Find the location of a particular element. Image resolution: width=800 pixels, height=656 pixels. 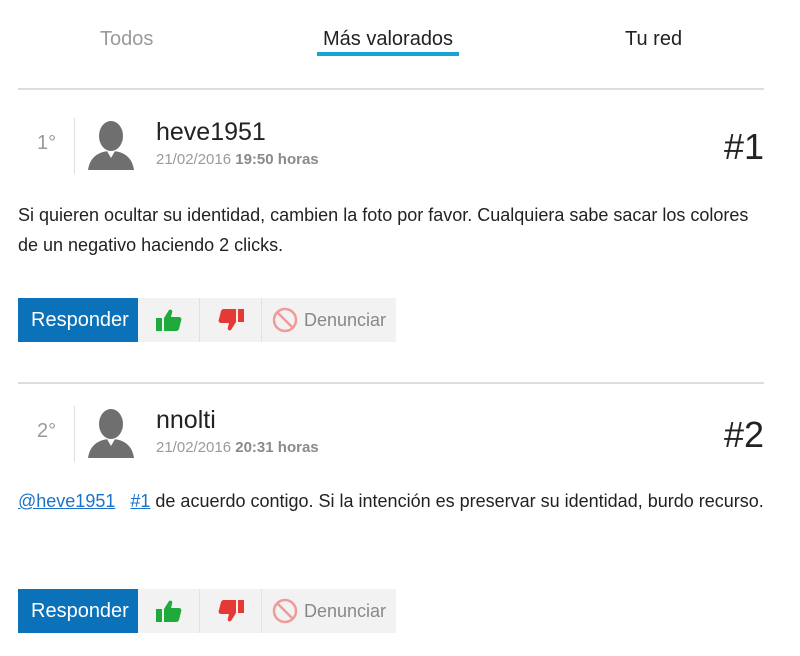

reference-link: #1 is located at coordinates (140, 501).